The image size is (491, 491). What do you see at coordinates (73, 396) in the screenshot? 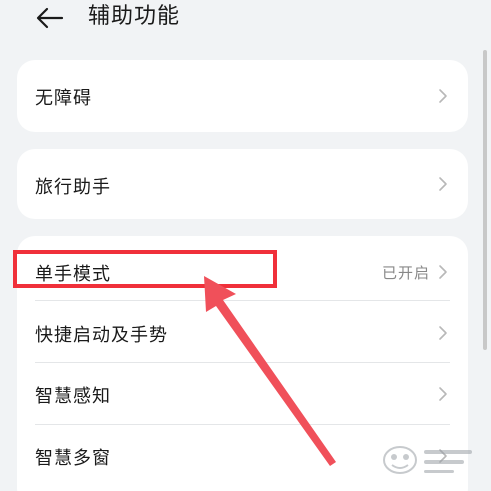
I see `settings-item-label: 智慧感知` at bounding box center [73, 396].